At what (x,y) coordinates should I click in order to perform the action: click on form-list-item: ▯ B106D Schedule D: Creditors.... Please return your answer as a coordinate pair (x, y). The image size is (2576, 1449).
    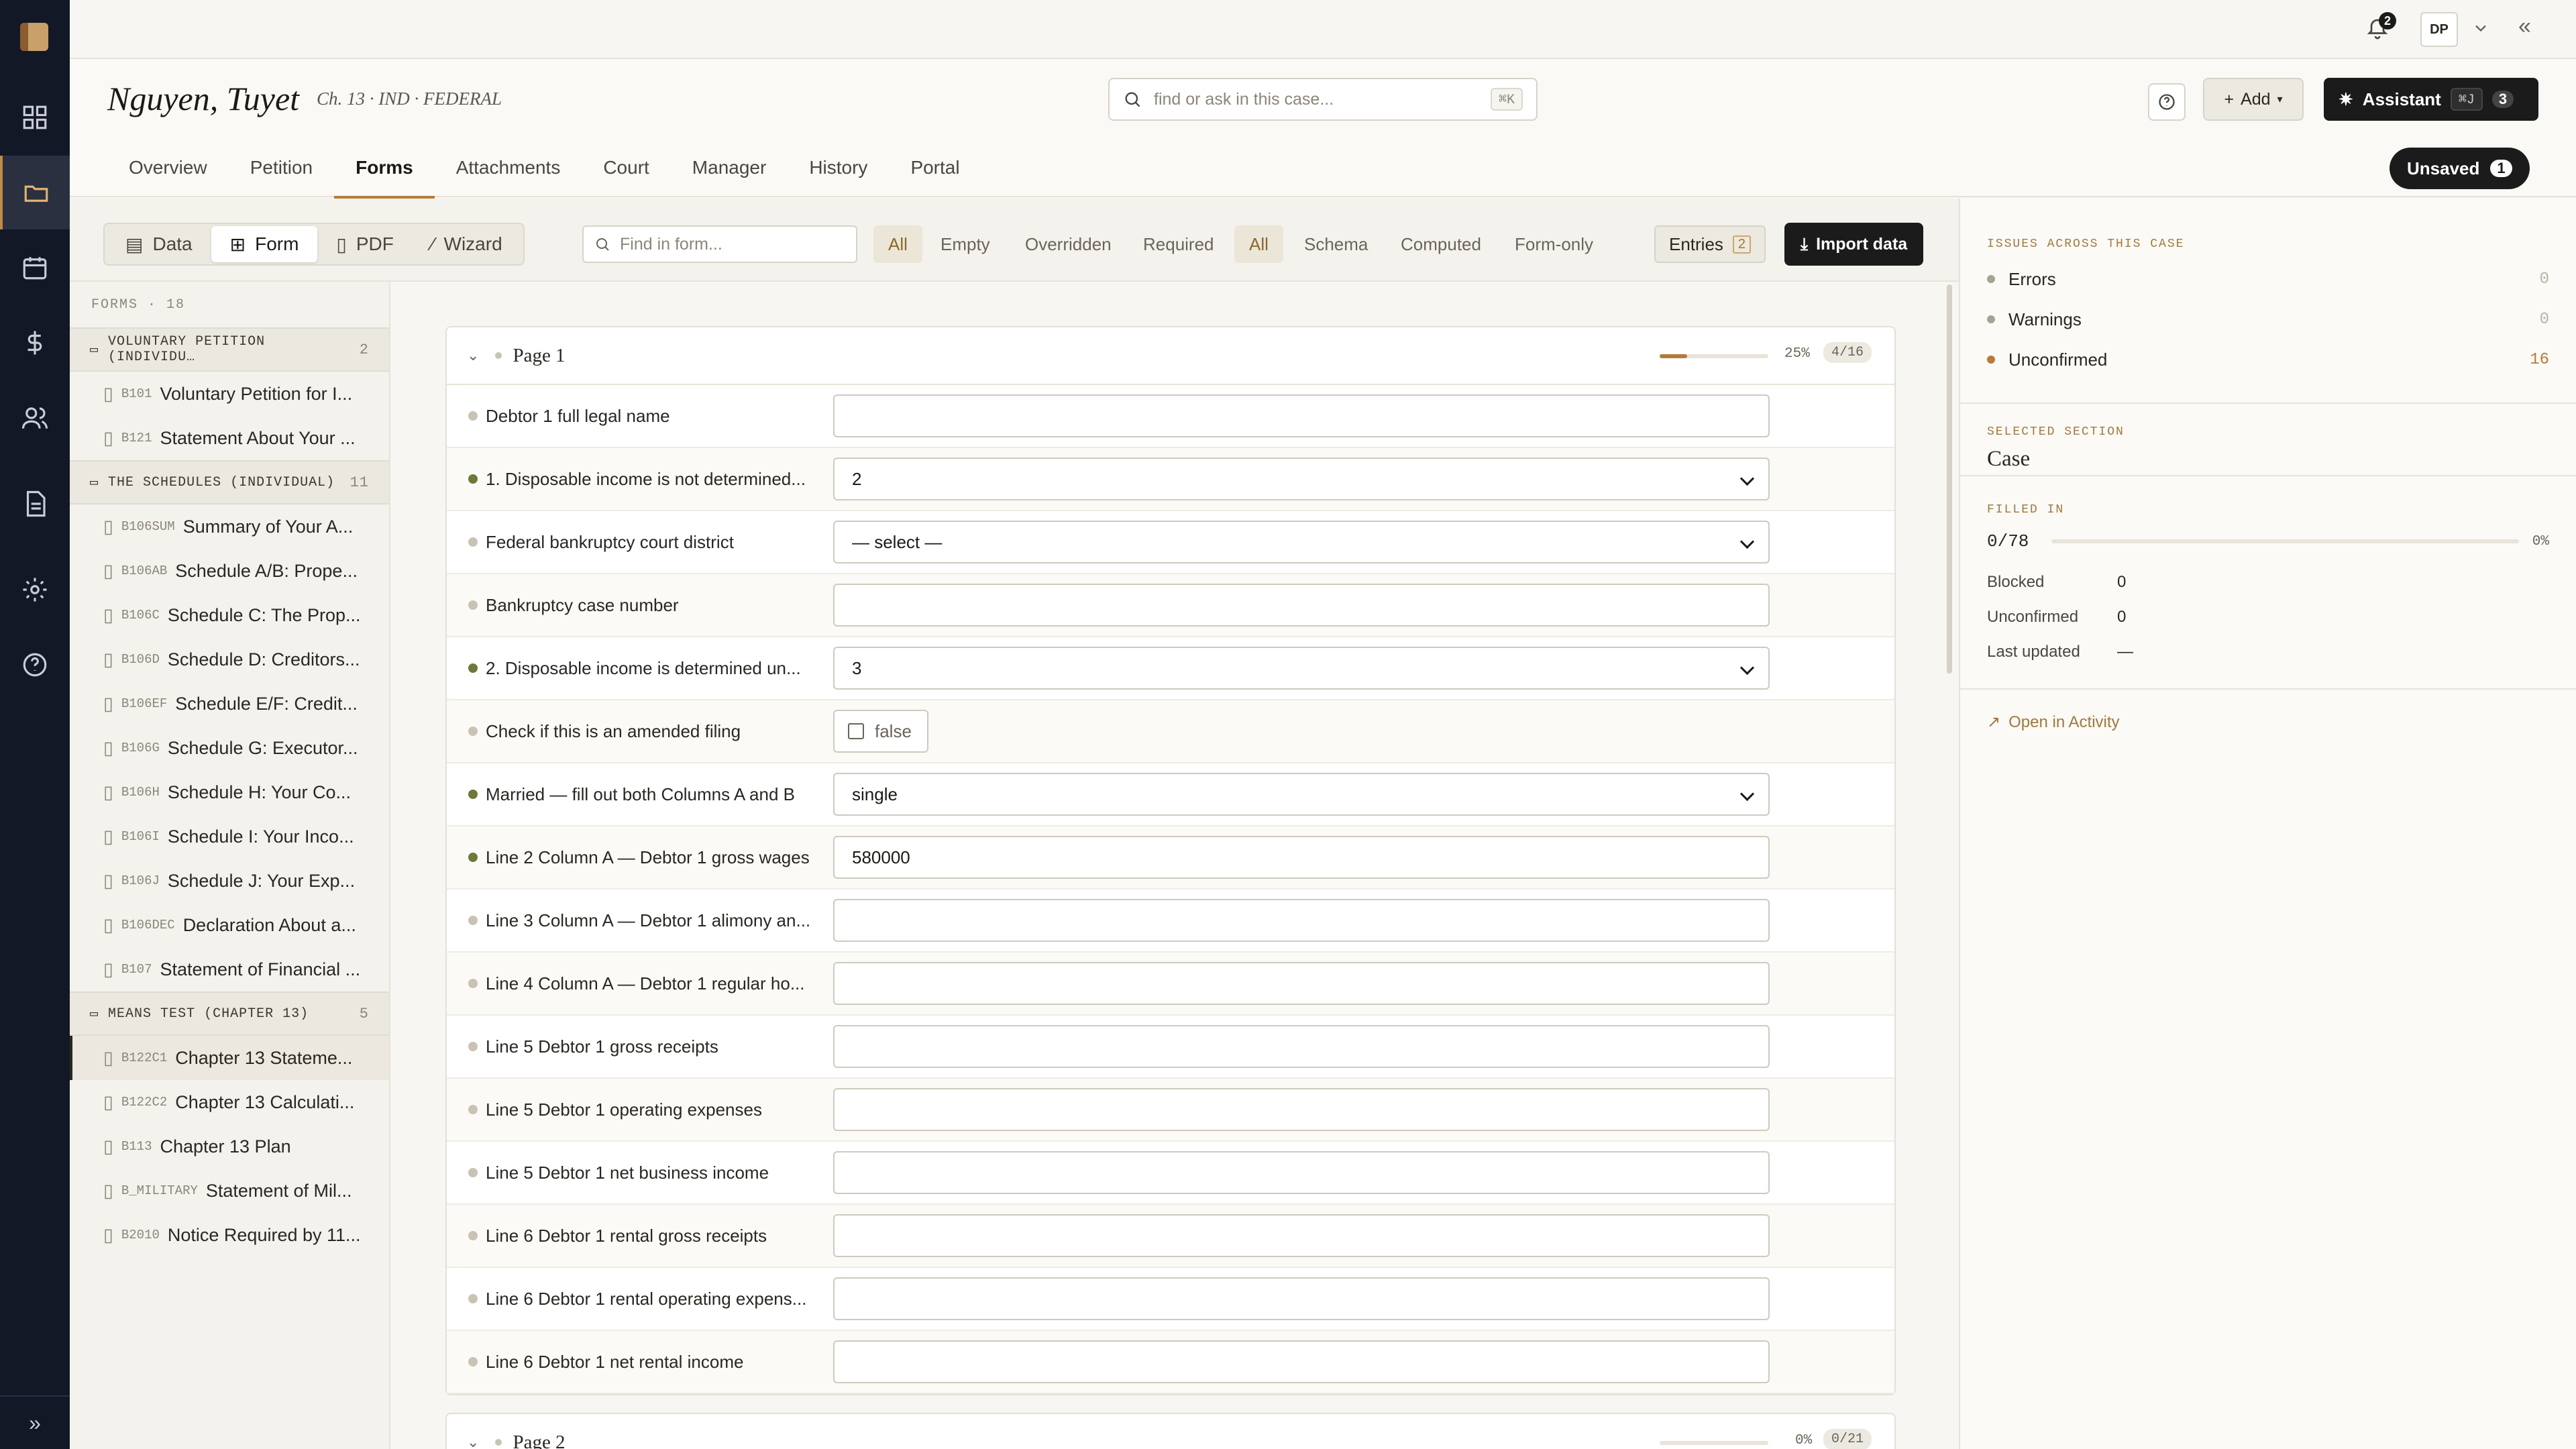
    Looking at the image, I should click on (229, 659).